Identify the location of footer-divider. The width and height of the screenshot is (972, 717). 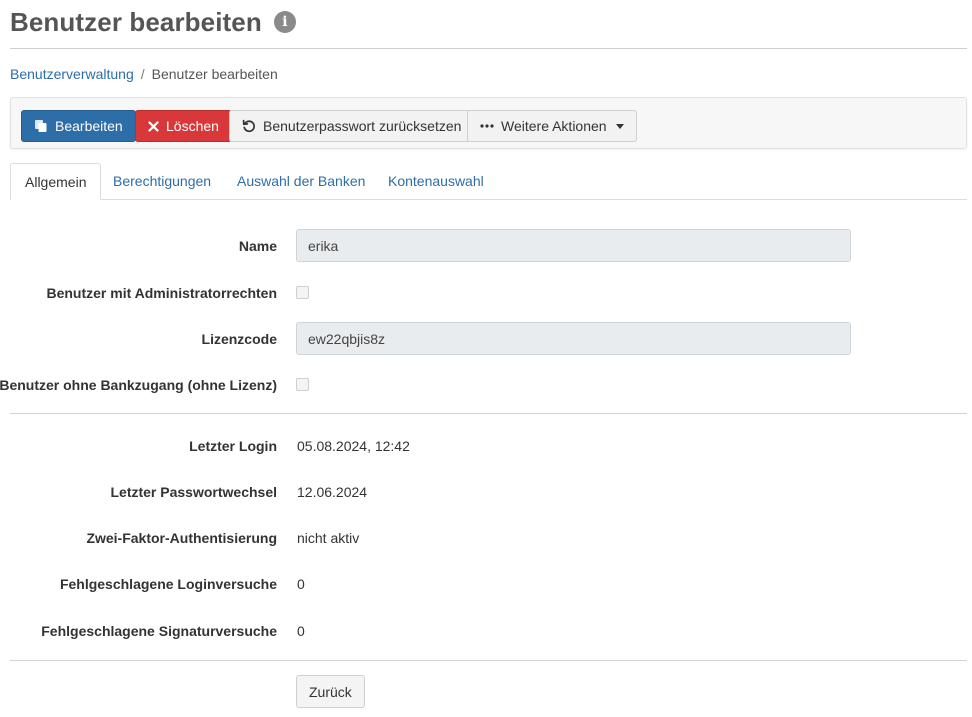
(488, 660).